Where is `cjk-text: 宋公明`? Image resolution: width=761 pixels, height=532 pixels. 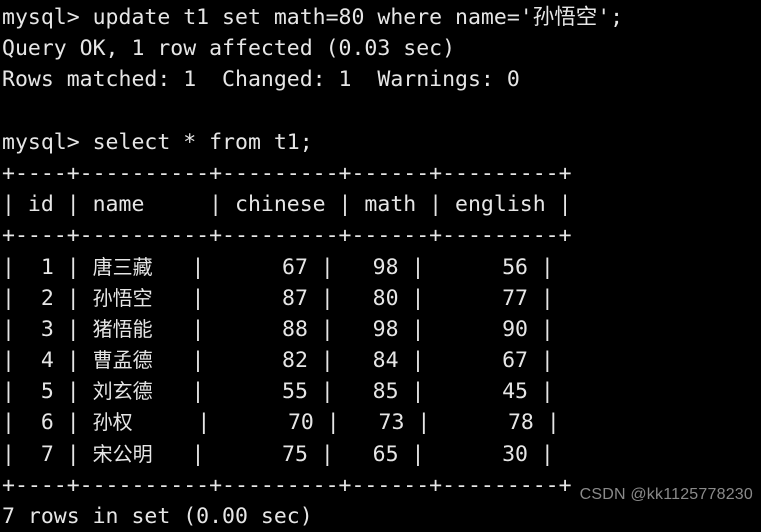 cjk-text: 宋公明 is located at coordinates (122, 453).